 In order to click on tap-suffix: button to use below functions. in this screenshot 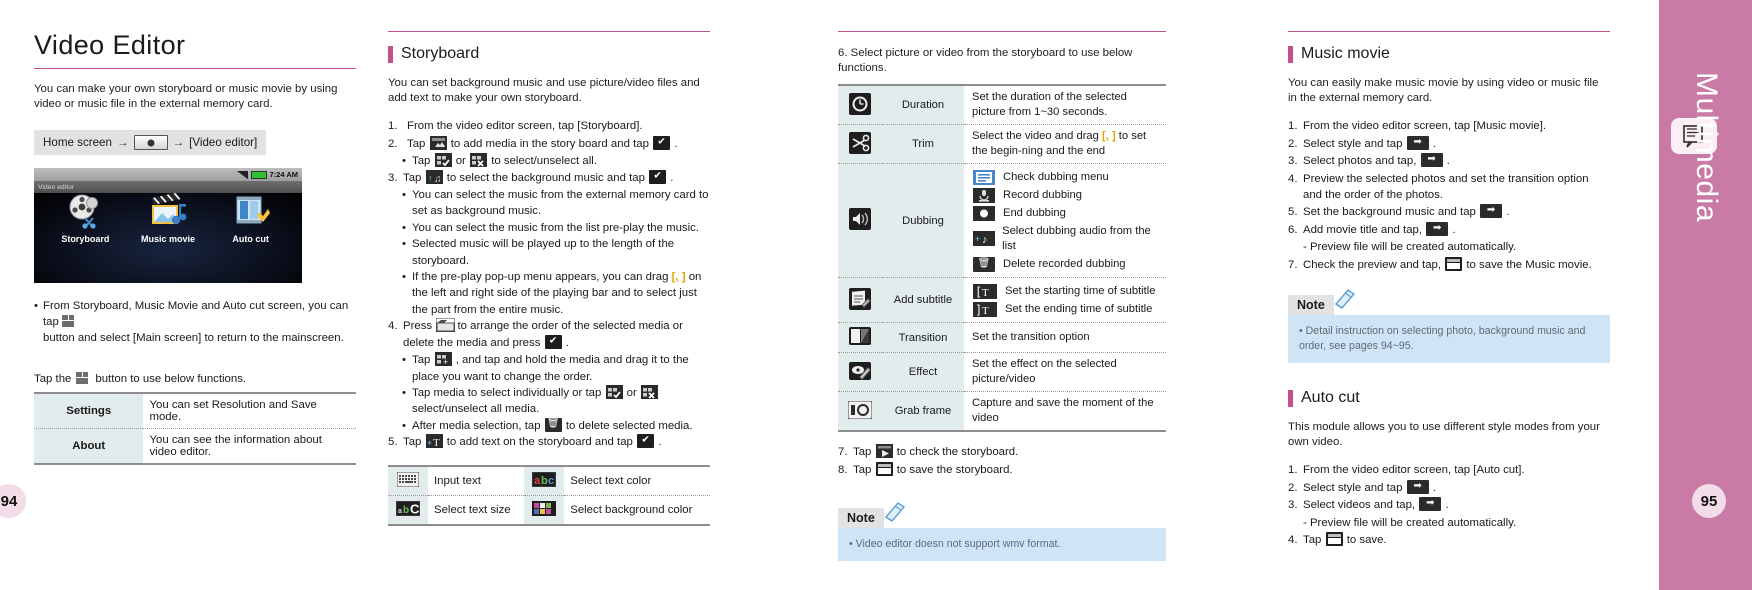, I will do `click(171, 378)`.